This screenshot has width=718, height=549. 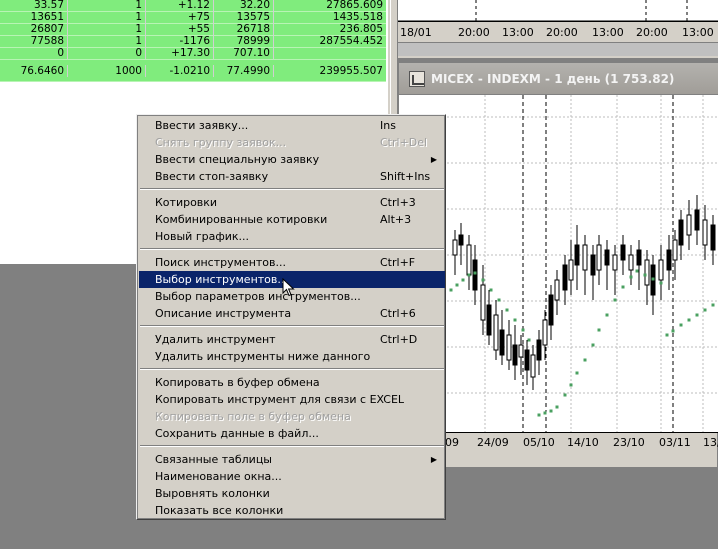 What do you see at coordinates (292, 125) in the screenshot?
I see `menu-item-enter-order: Ввести заявку... Ins` at bounding box center [292, 125].